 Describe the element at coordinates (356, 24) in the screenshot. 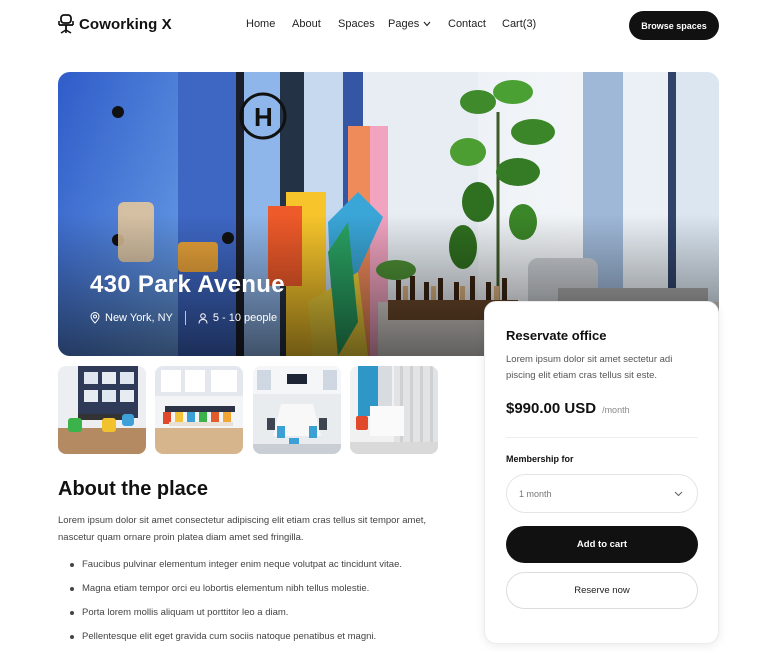

I see `nav-spaces: Spaces` at that location.